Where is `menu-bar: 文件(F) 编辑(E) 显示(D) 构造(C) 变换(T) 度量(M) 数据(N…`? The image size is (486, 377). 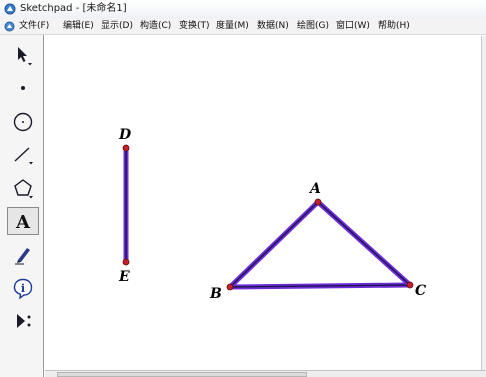
menu-bar: 文件(F) 编辑(E) 显示(D) 构造(C) 变换(T) 度量(M) 数据(N… is located at coordinates (243, 26).